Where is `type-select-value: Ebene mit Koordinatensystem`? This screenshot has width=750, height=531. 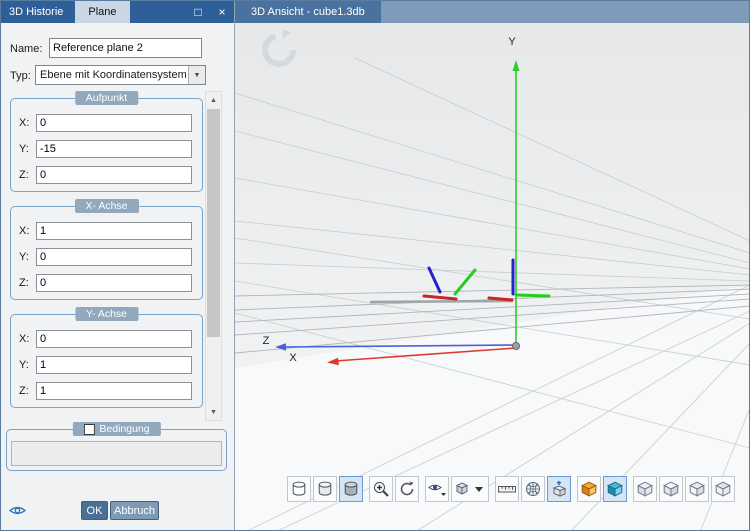 type-select-value: Ebene mit Koordinatensystem is located at coordinates (113, 75).